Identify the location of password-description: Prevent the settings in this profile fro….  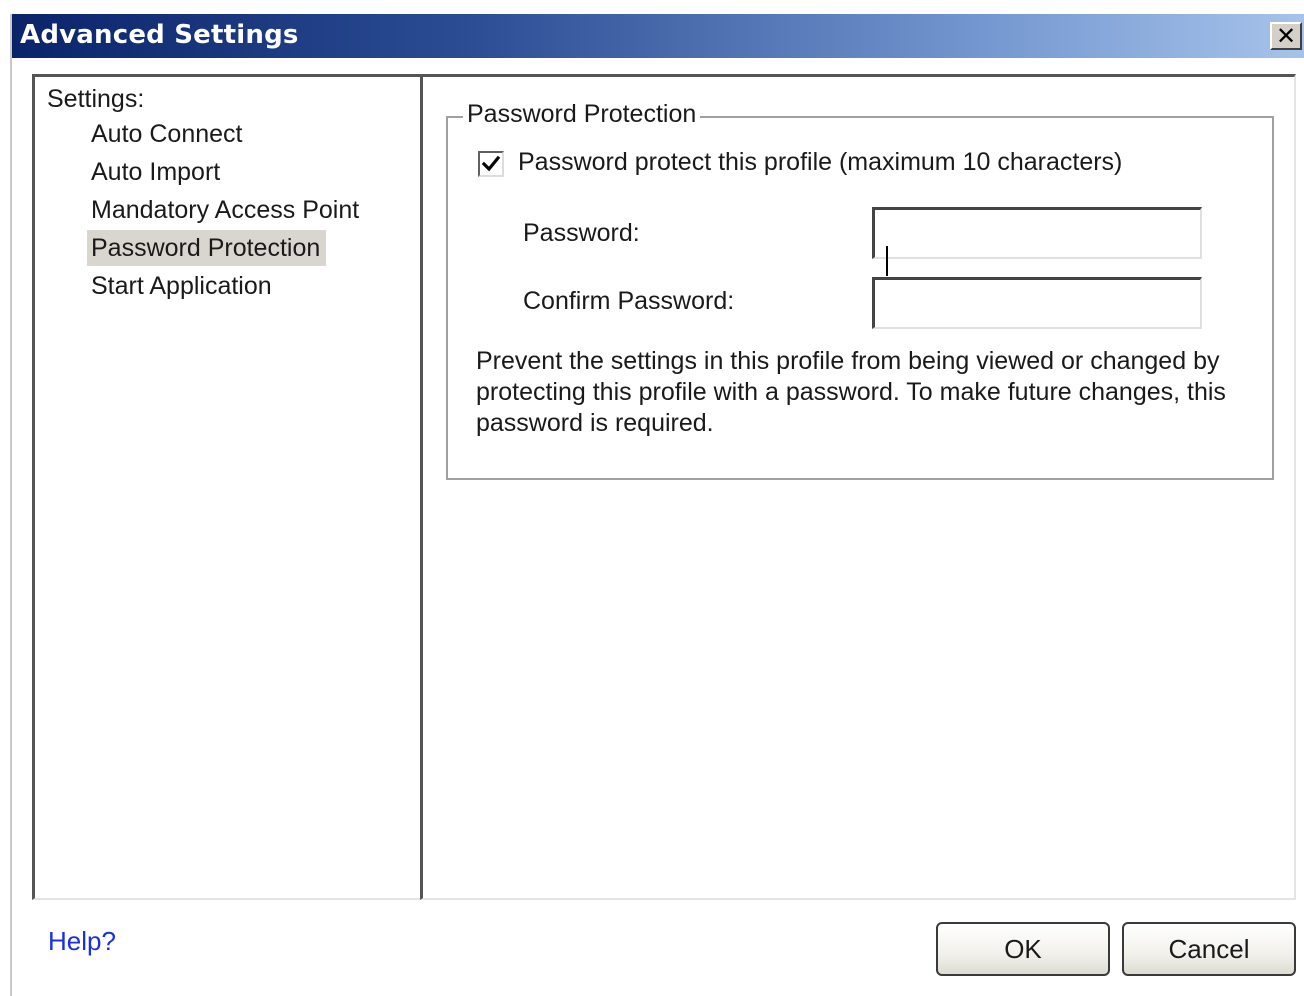
(851, 392).